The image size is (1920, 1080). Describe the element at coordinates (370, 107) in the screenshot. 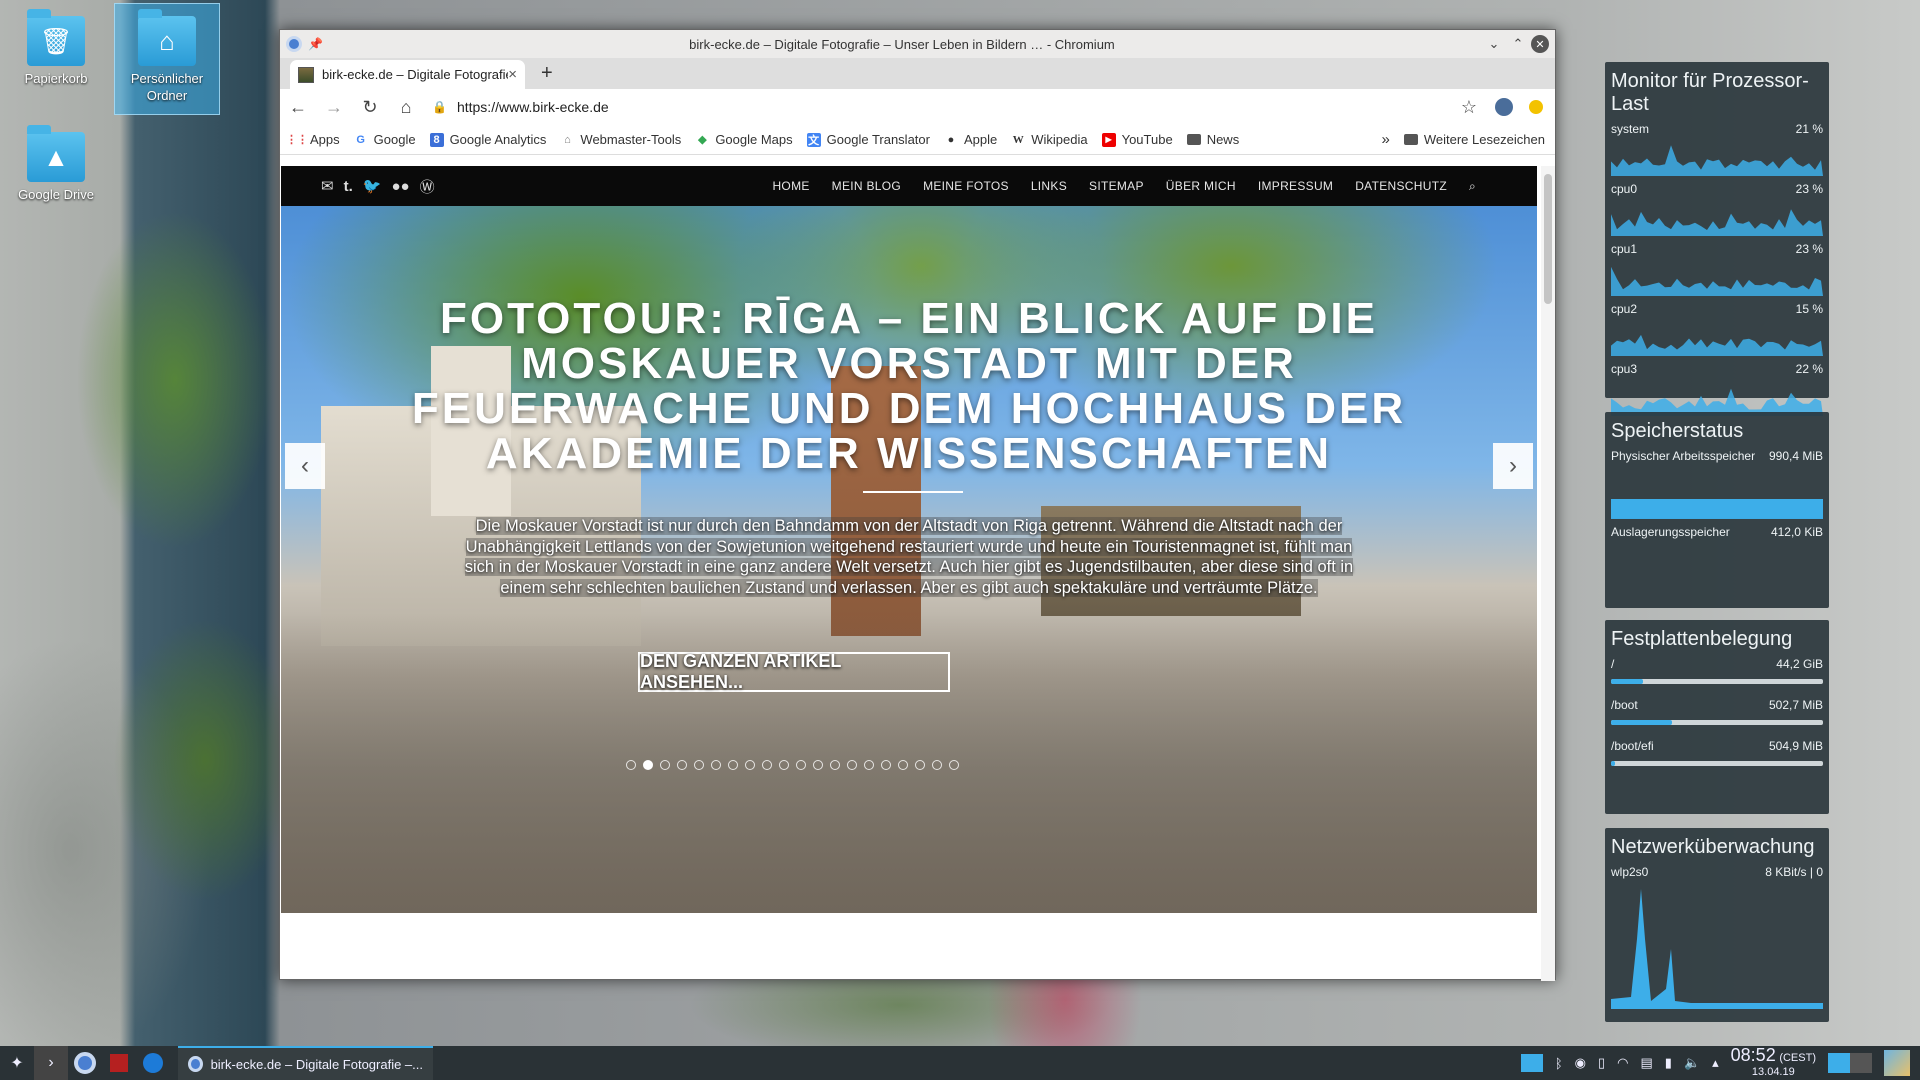

I see `reload-button: ↻` at that location.